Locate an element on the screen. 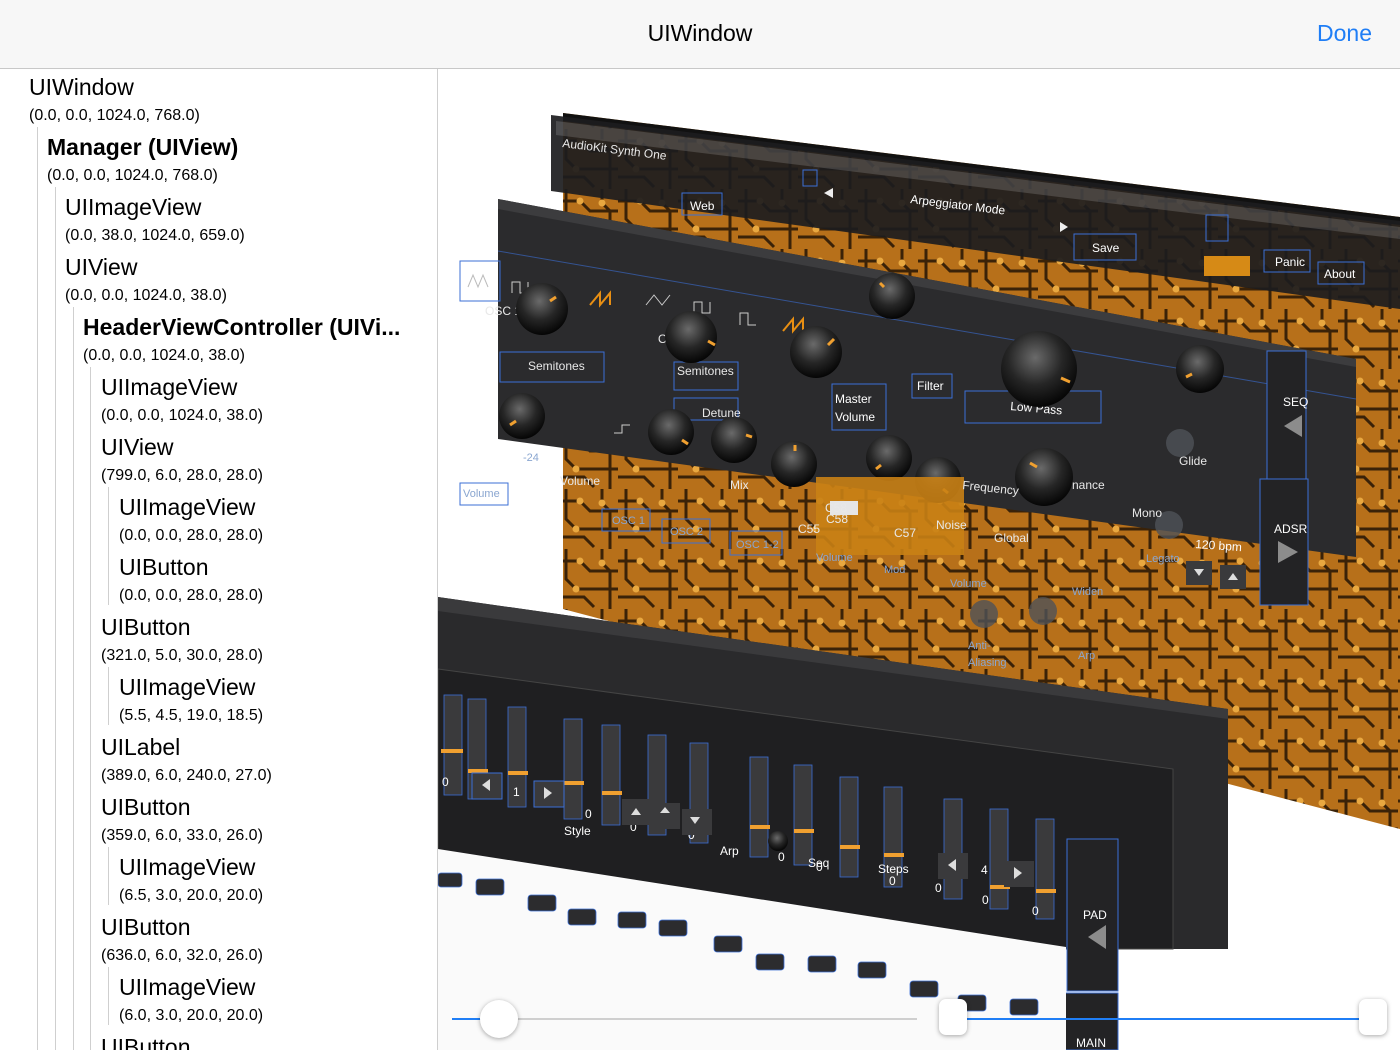 Image resolution: width=1400 pixels, height=1050 pixels. tree-node: UIButton (0.0, 0.0, 28.0, 28.0) is located at coordinates (218, 581).